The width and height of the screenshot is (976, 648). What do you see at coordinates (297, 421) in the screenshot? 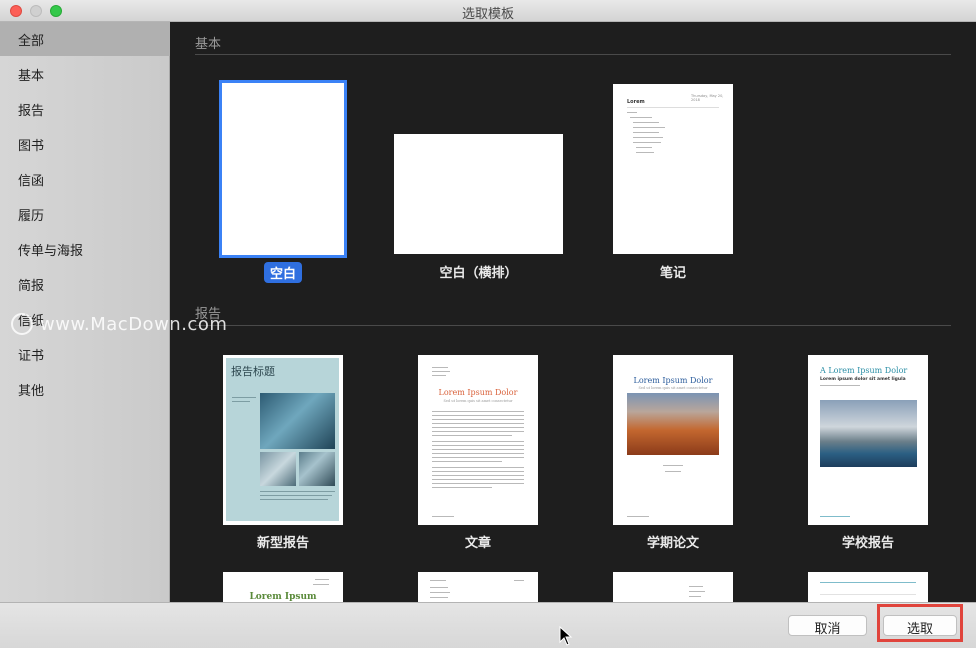
I see `report-photo-architecture` at bounding box center [297, 421].